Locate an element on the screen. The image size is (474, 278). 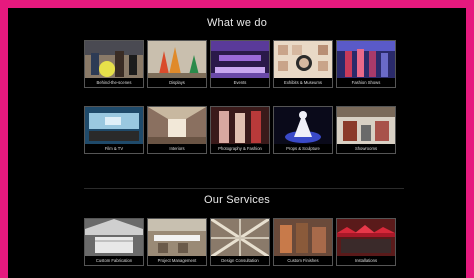
tile-caption: Project Management is located at coordinates (177, 260).